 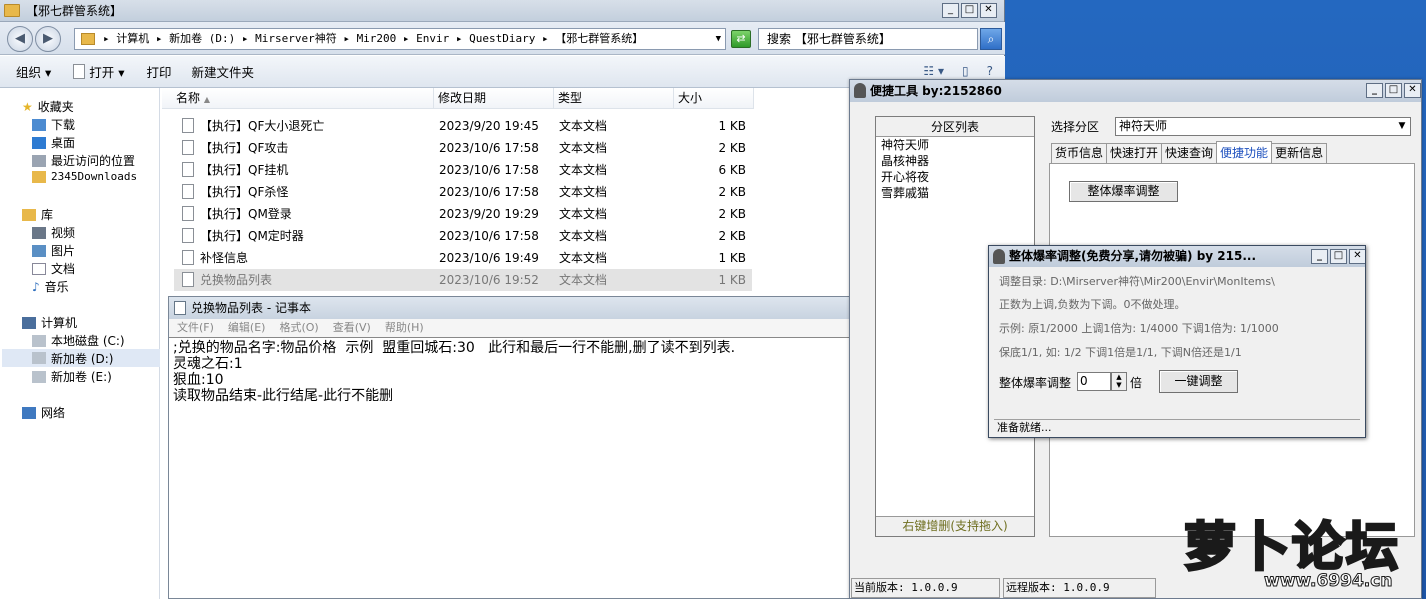 What do you see at coordinates (223, 71) in the screenshot?
I see `new-folder-button: 新建文件夹` at bounding box center [223, 71].